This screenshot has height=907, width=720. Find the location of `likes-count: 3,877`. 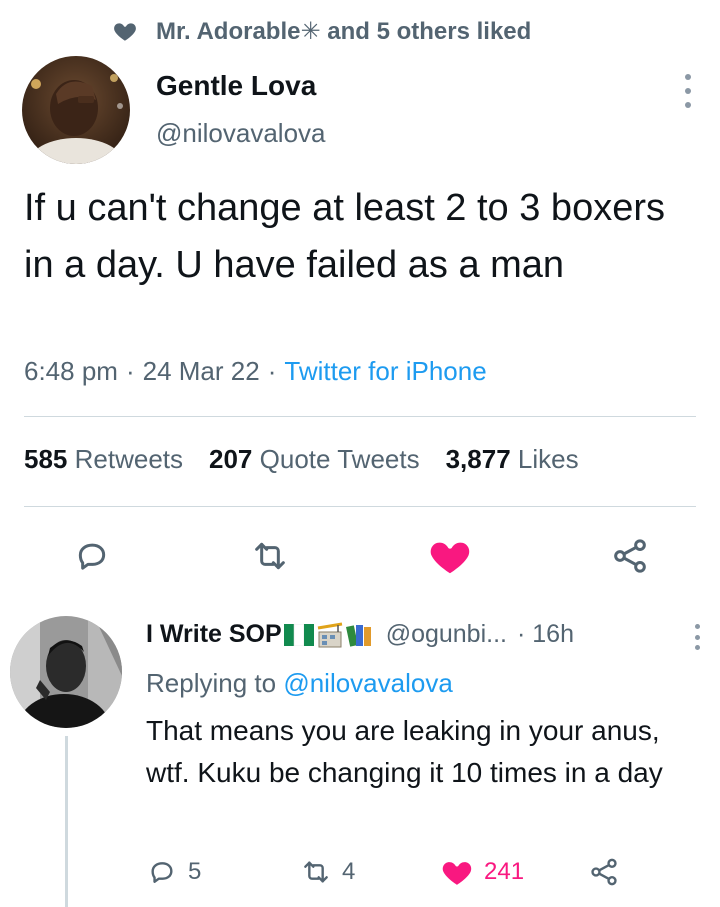

likes-count: 3,877 is located at coordinates (478, 459).